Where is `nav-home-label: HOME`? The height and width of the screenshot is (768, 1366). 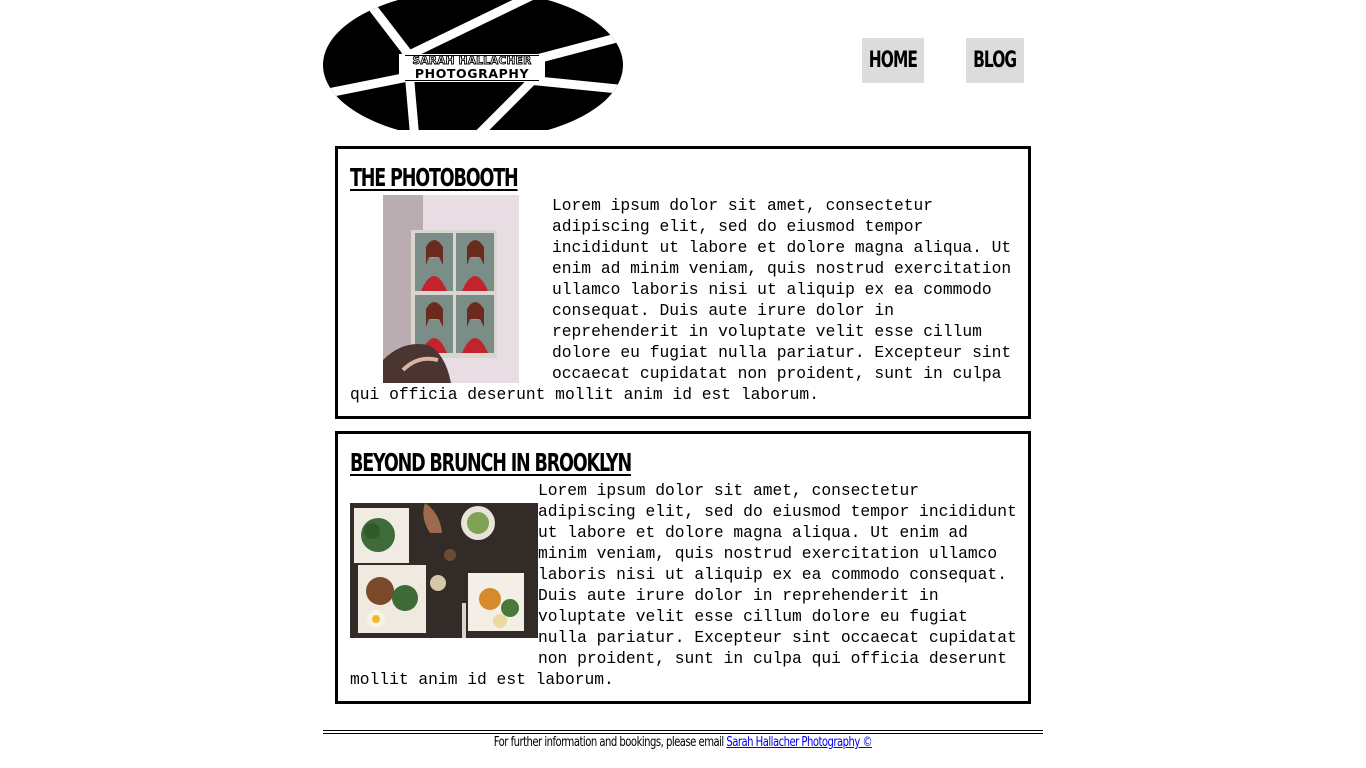 nav-home-label: HOME is located at coordinates (893, 60).